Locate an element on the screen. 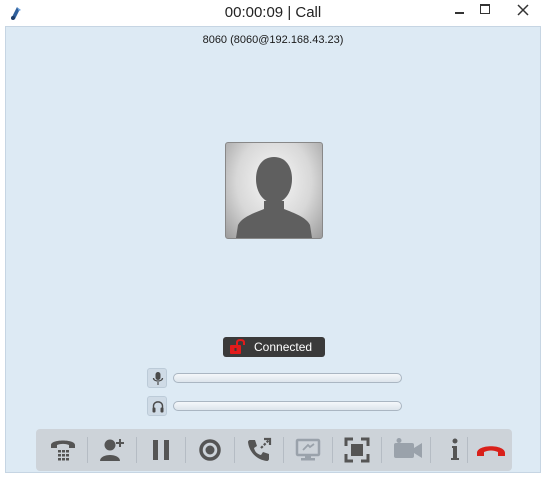 The image size is (546, 478). close-icon is located at coordinates (523, 10).